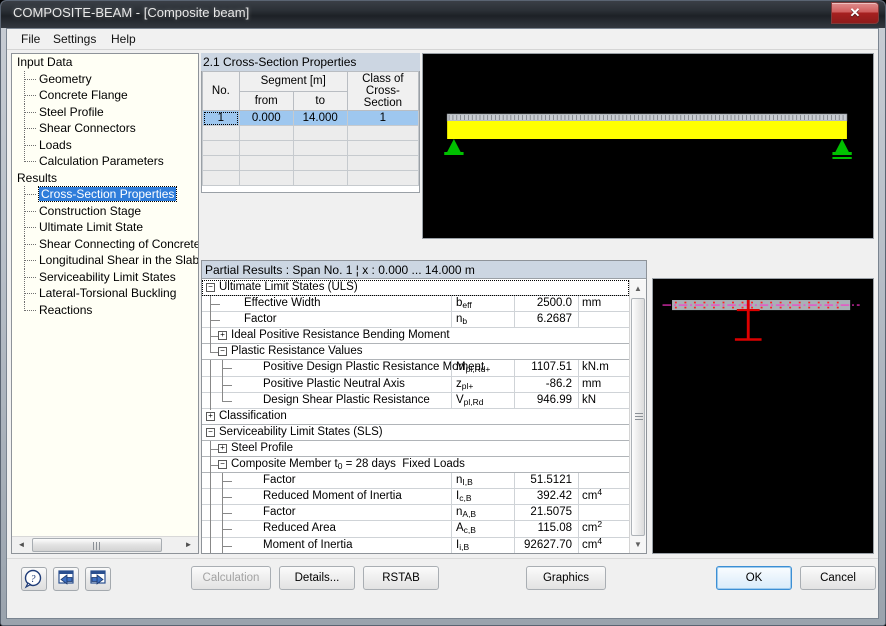 Image resolution: width=886 pixels, height=626 pixels. Describe the element at coordinates (231, 578) in the screenshot. I see `calculation-button: Calculation` at that location.